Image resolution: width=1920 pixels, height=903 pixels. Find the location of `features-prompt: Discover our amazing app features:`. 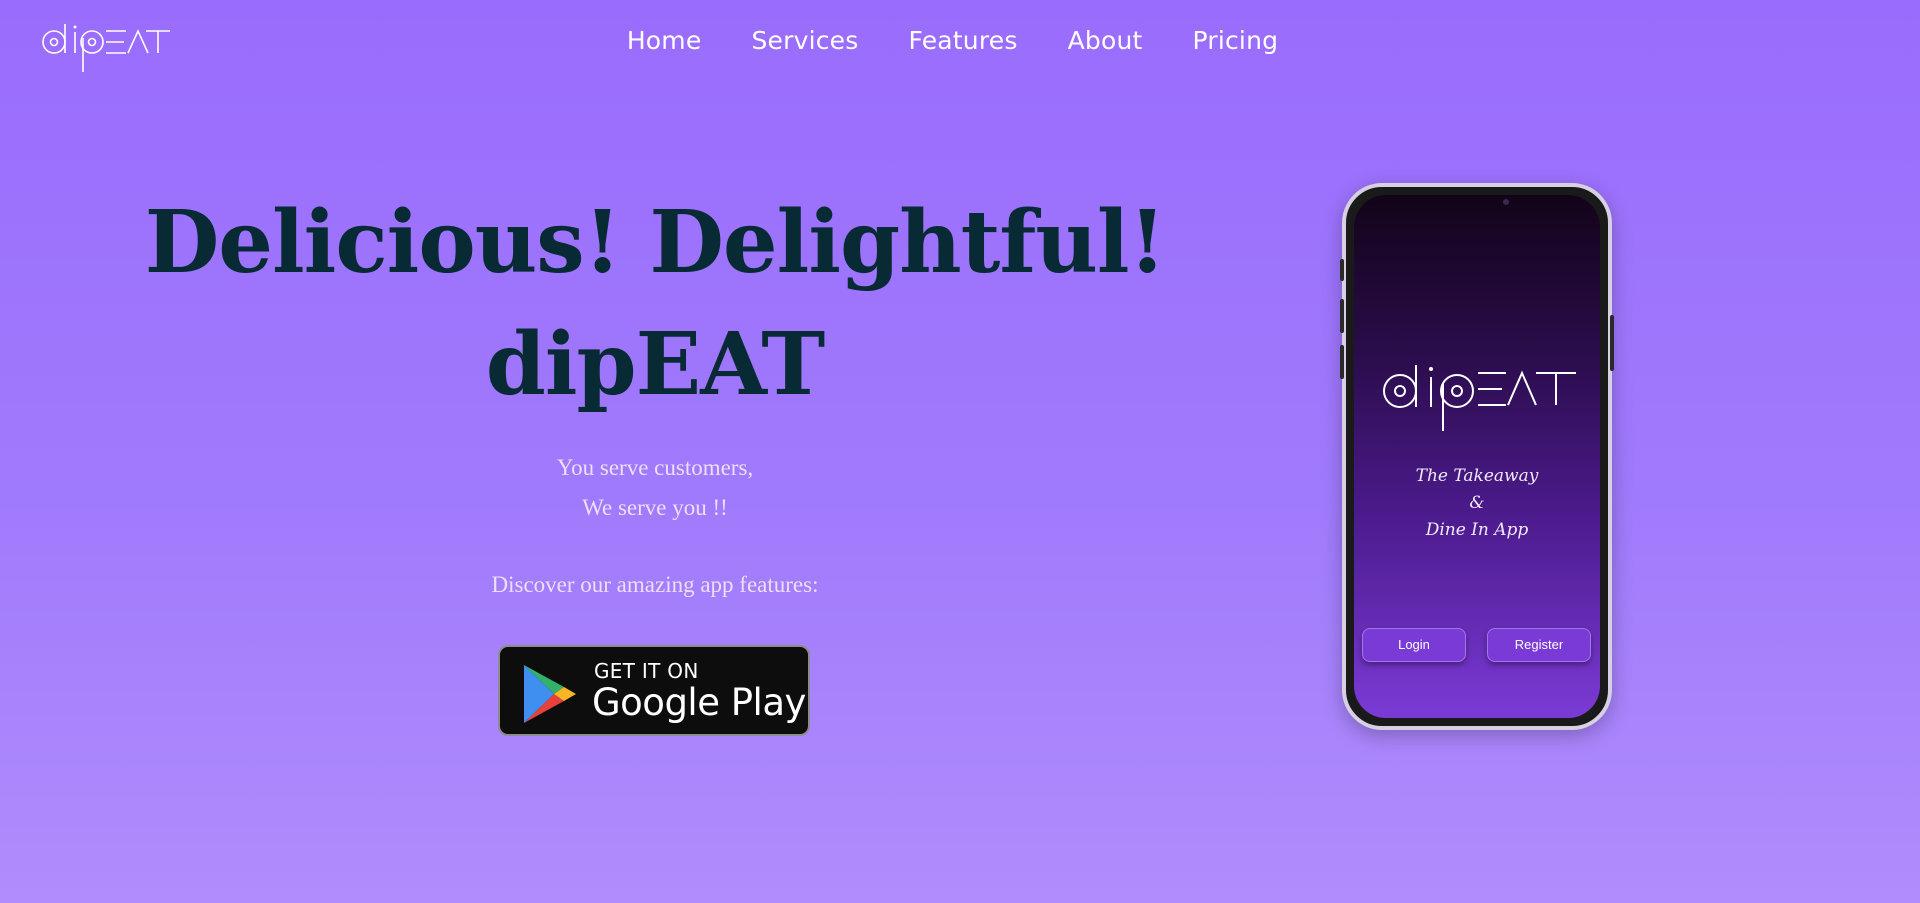

features-prompt: Discover our amazing app features: is located at coordinates (655, 584).